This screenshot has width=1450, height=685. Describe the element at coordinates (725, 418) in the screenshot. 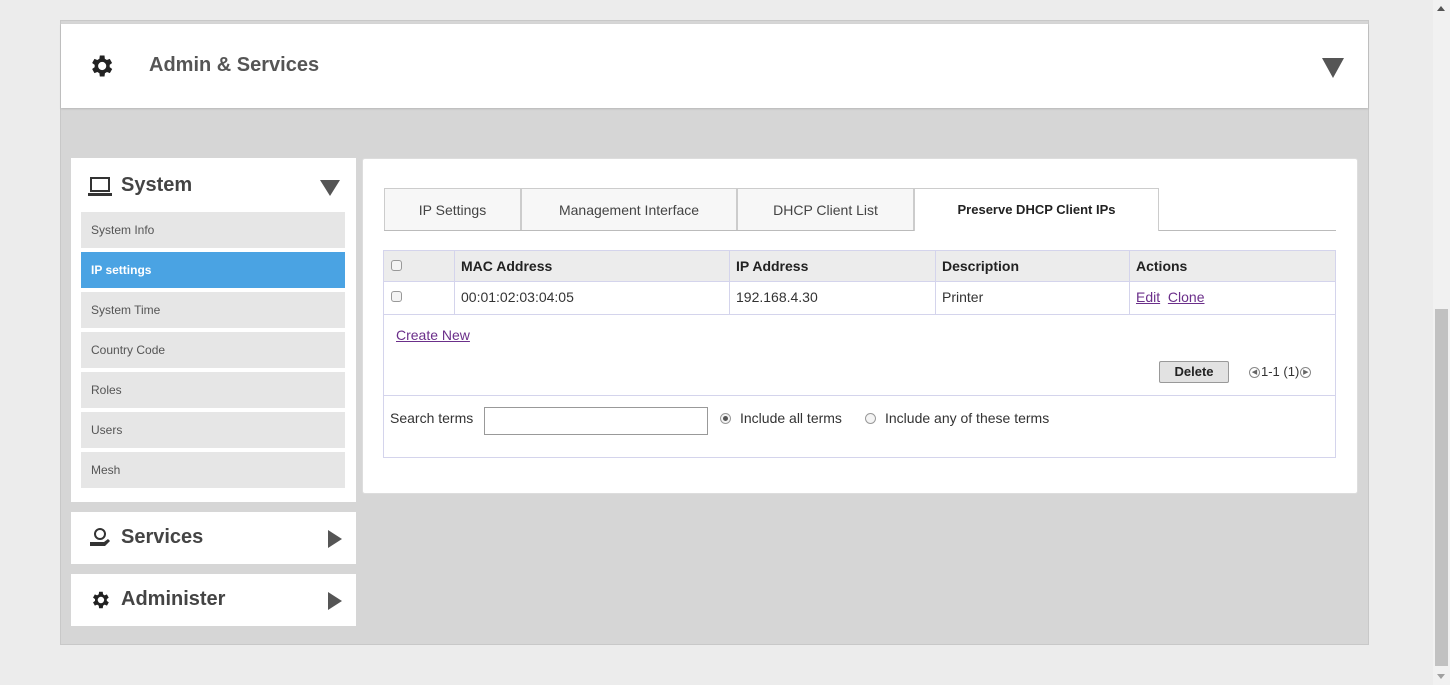

I see `radio-include-all` at that location.